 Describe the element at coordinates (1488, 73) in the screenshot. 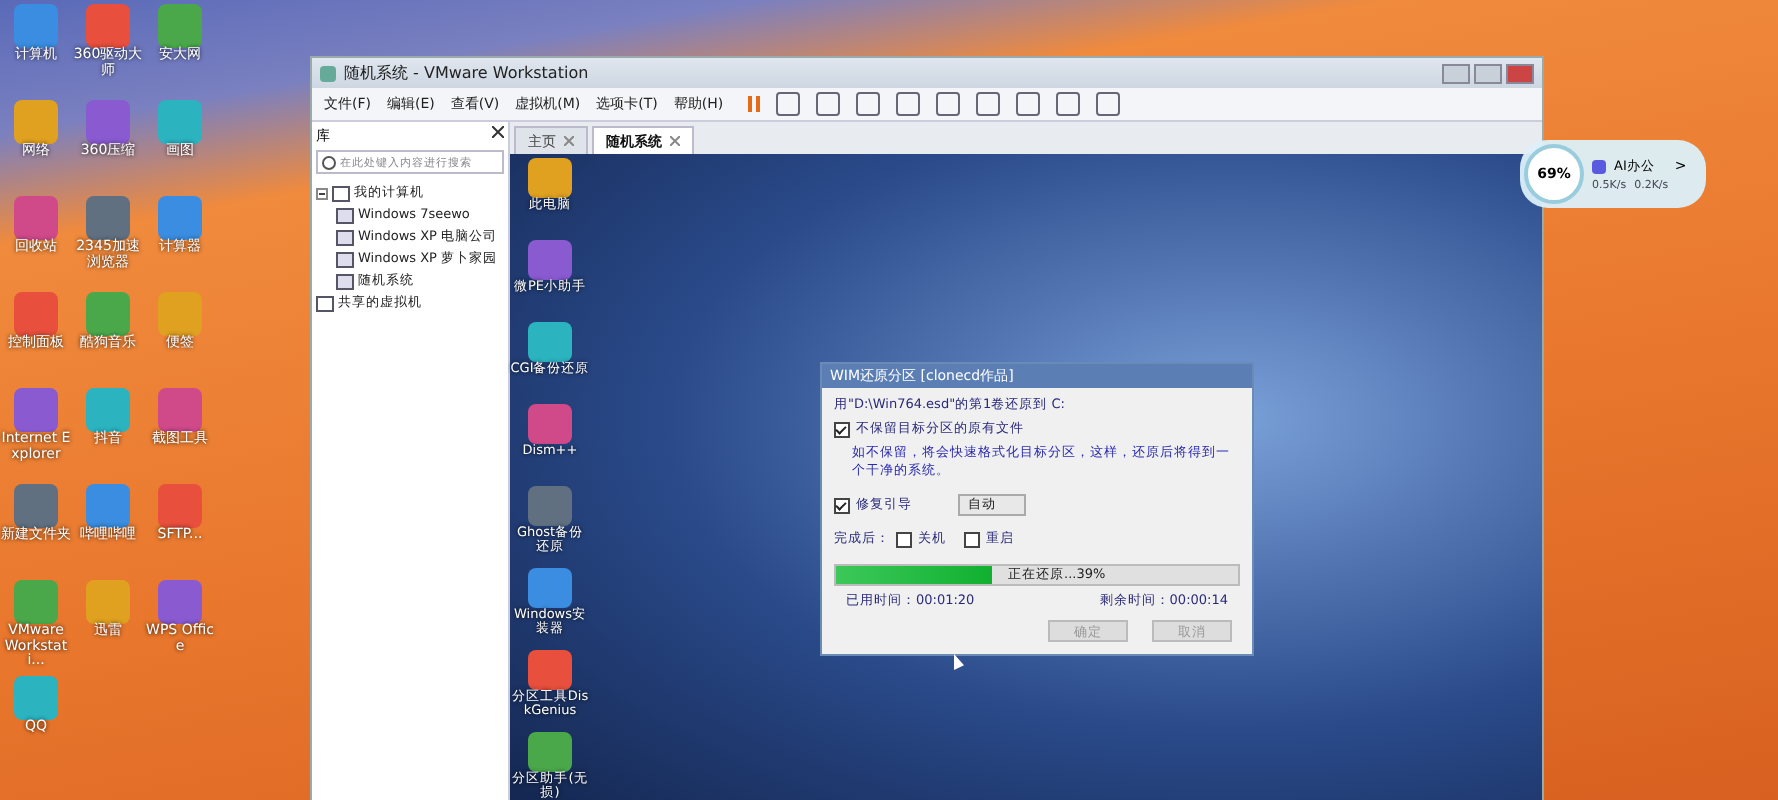

I see `window-controls-icon` at that location.